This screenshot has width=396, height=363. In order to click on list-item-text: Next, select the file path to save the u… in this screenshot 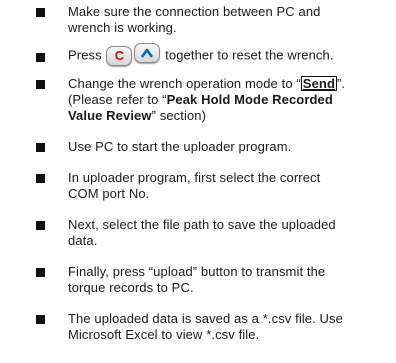, I will do `click(227, 233)`.